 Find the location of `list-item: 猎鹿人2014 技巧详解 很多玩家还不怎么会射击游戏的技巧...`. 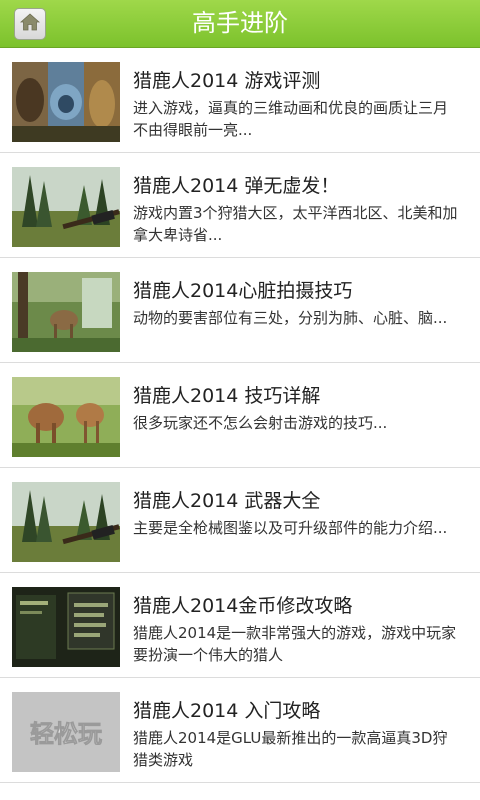

list-item: 猎鹿人2014 技巧详解 很多玩家还不怎么会射击游戏的技巧... is located at coordinates (240, 415).